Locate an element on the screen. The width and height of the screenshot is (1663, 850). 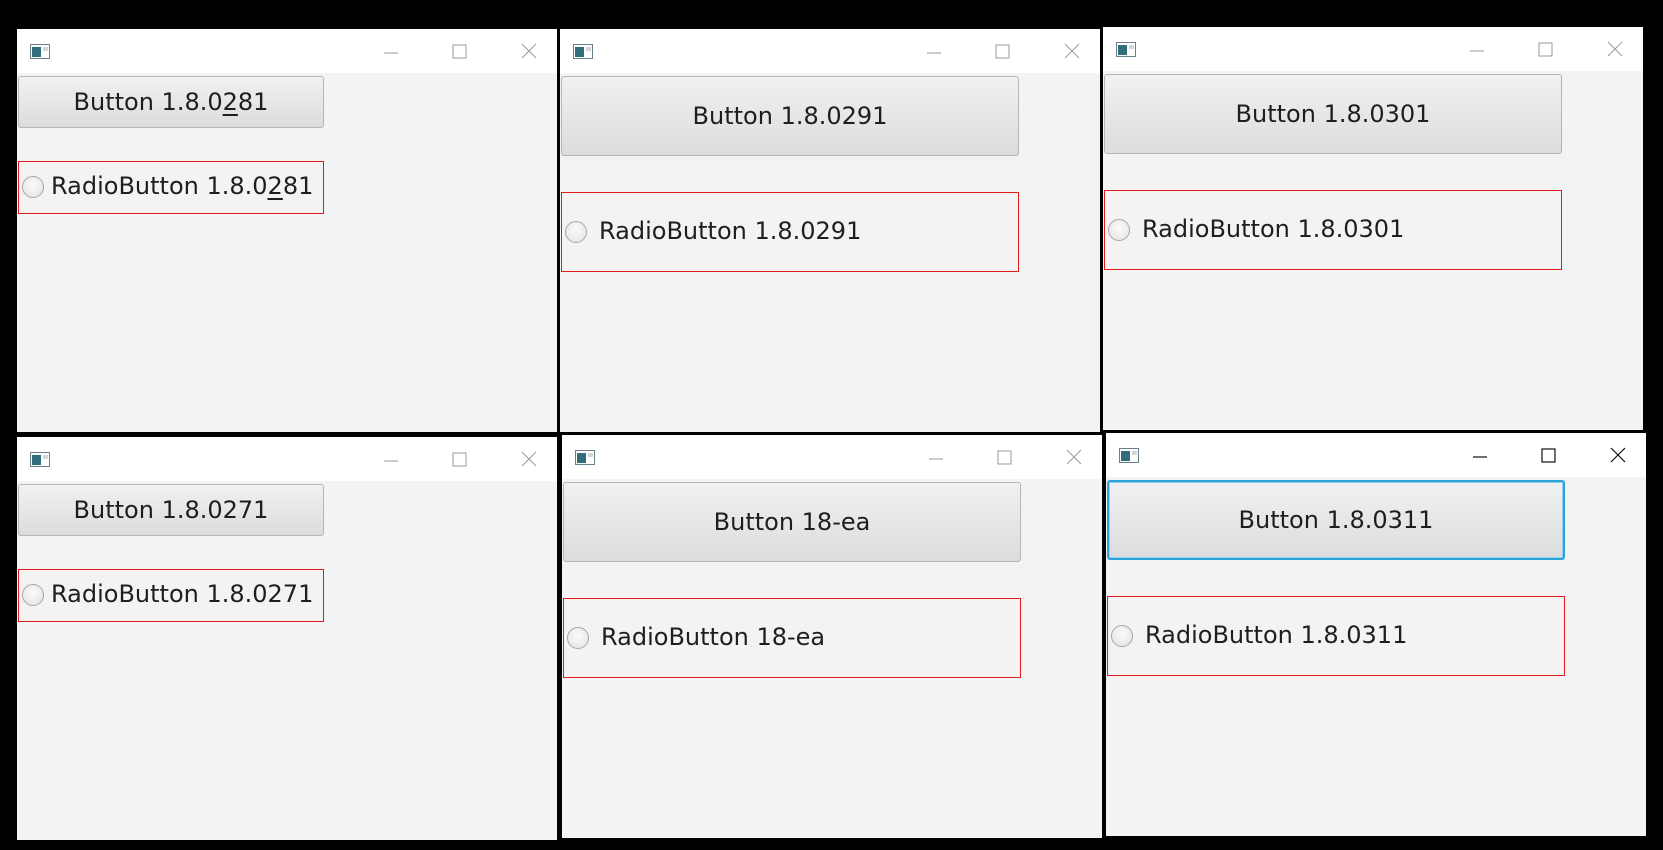
version-radio-button: RadioButton 1.8.0301 is located at coordinates (1333, 230).